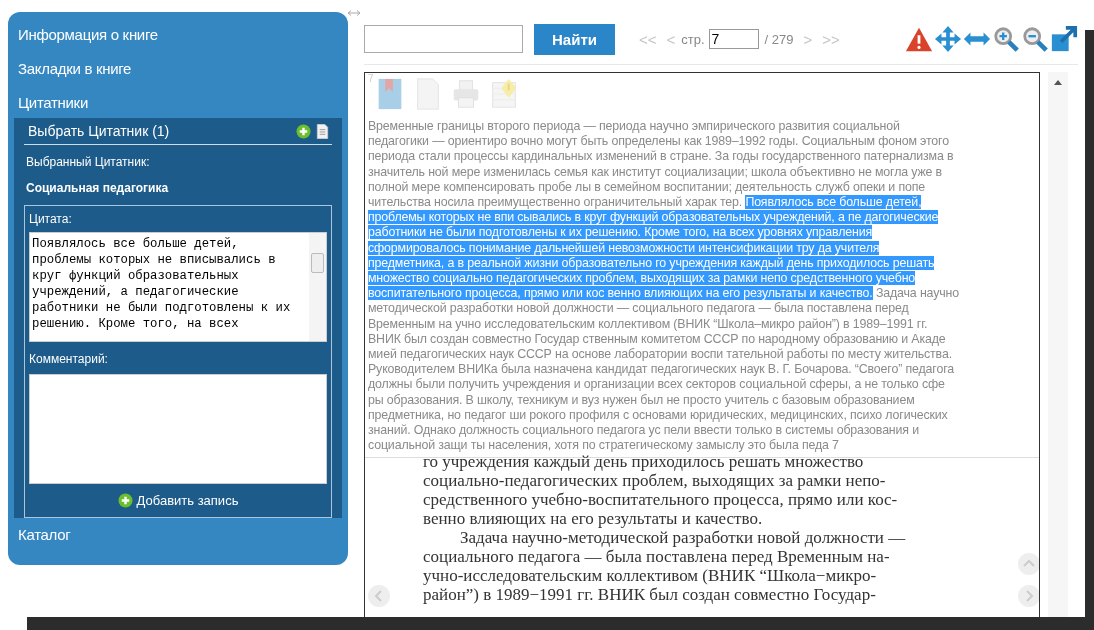  Describe the element at coordinates (682, 538) in the screenshot. I see `page-text-line: Задача научно-методической разработки новой должности —` at that location.